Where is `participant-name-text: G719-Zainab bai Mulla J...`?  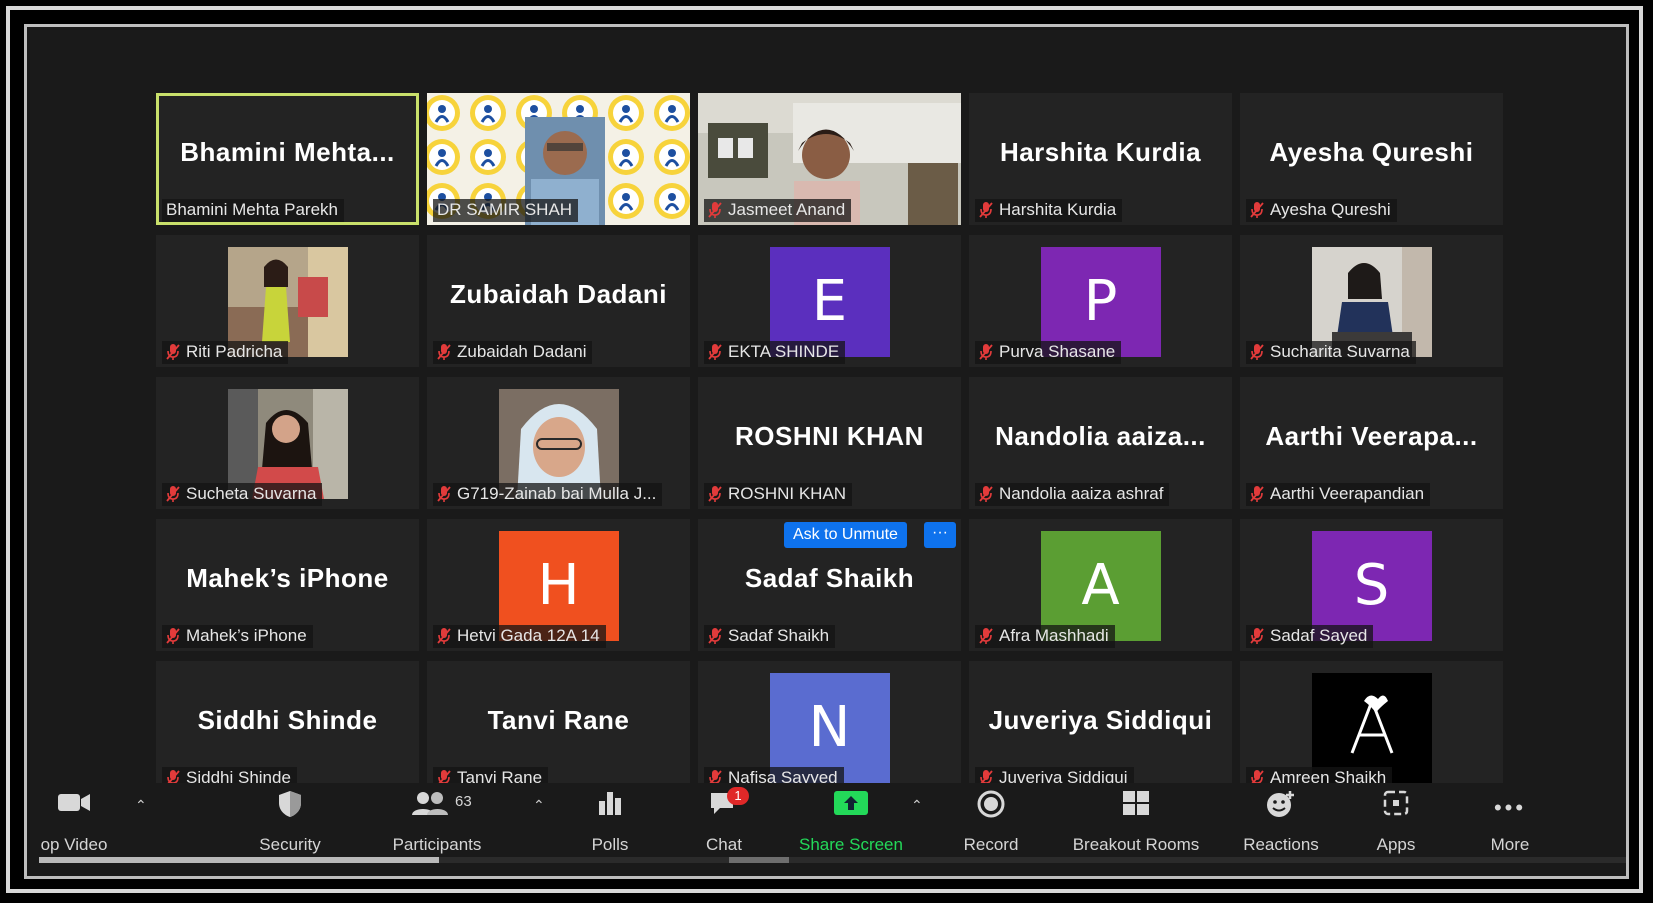 participant-name-text: G719-Zainab bai Mulla J... is located at coordinates (557, 493).